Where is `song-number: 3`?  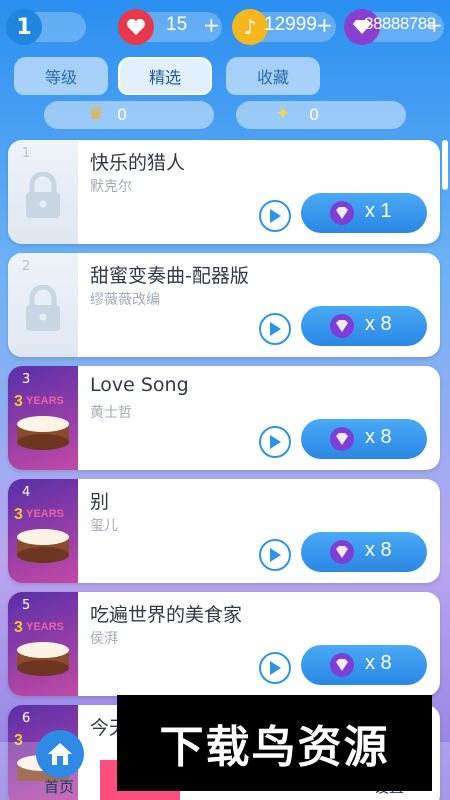 song-number: 3 is located at coordinates (26, 379).